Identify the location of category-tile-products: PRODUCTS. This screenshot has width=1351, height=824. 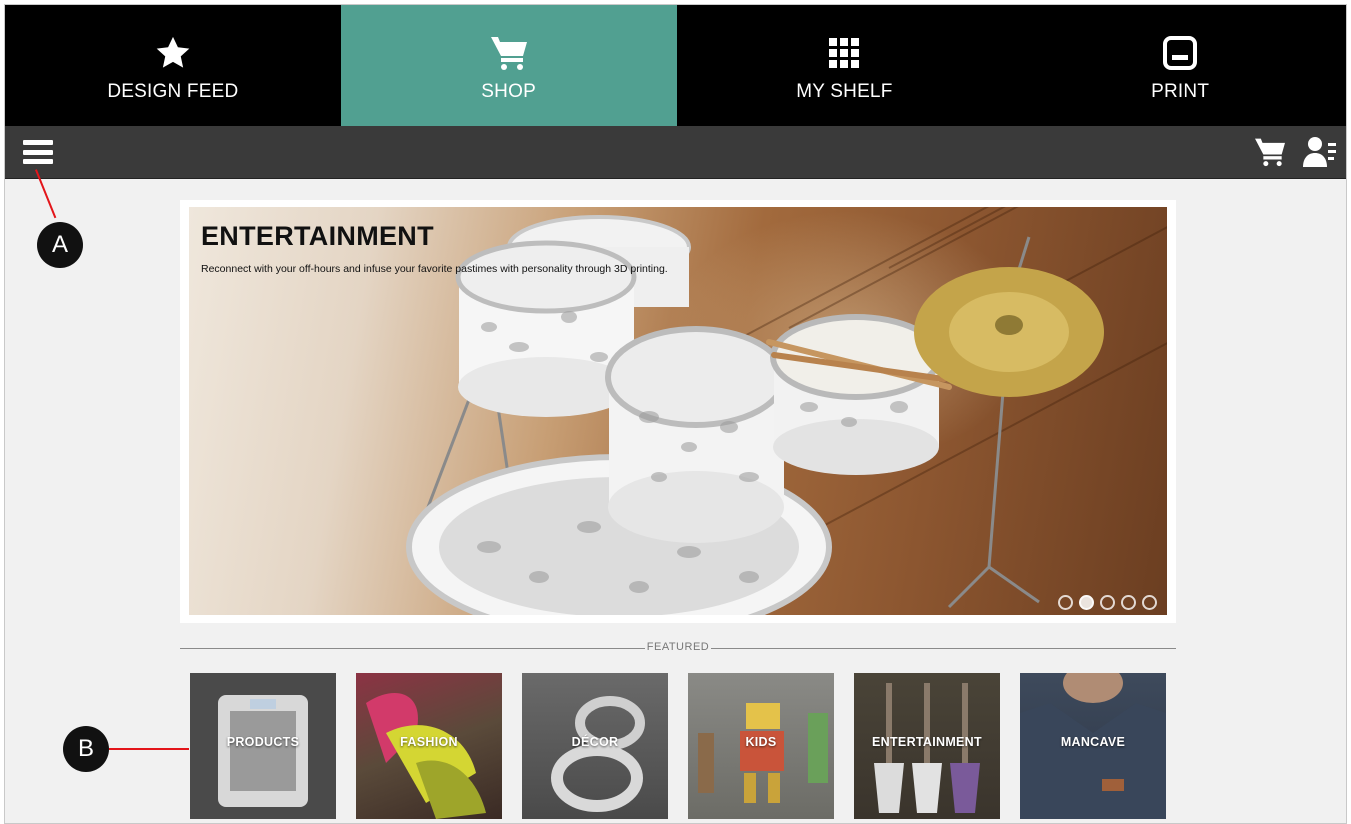
(263, 746).